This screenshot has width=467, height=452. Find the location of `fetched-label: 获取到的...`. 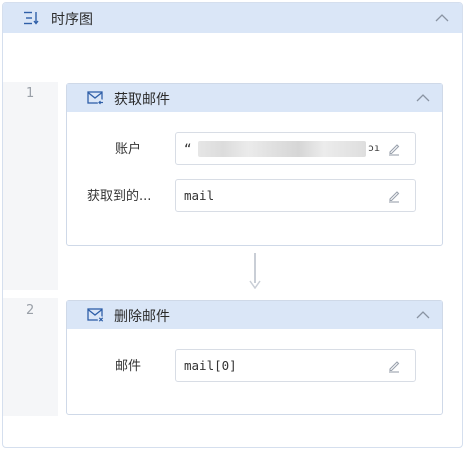

fetched-label: 获取到的... is located at coordinates (119, 196).